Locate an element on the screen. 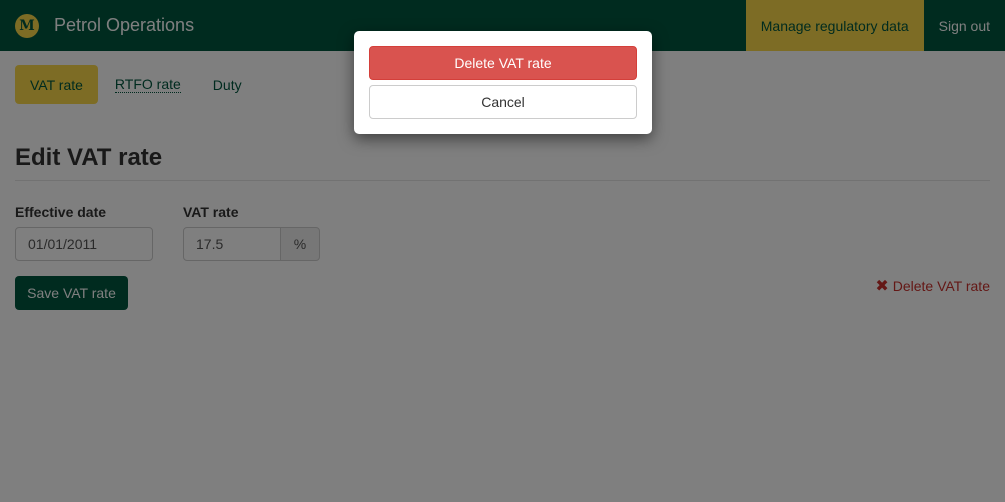 The height and width of the screenshot is (502, 1005). confirm-delete-button: Delete VAT rate is located at coordinates (503, 63).